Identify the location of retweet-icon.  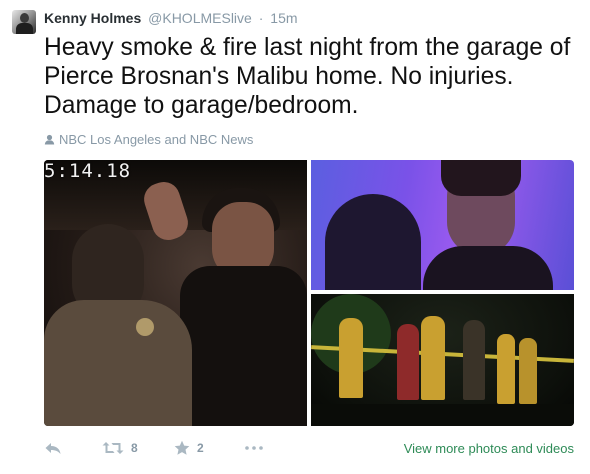
(113, 448).